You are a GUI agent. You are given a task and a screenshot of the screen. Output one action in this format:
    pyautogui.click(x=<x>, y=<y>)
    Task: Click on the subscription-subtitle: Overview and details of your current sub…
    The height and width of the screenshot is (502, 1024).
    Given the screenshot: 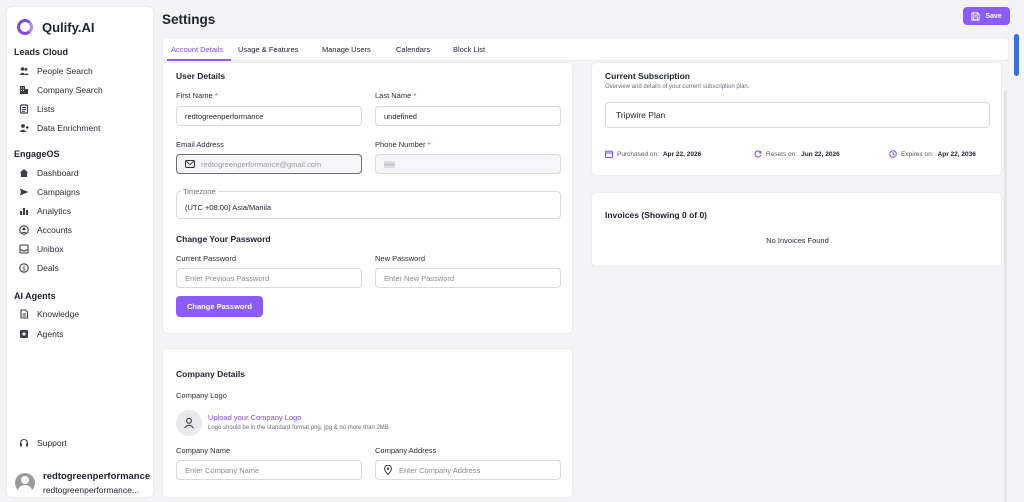 What is the action you would take?
    pyautogui.click(x=677, y=87)
    